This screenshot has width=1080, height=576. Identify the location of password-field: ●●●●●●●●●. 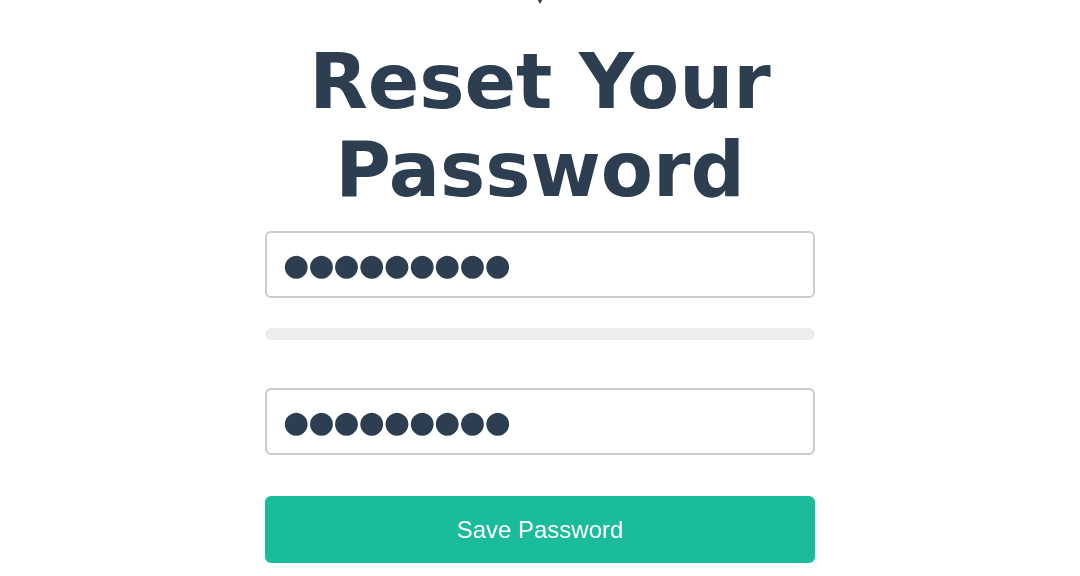
(540, 264).